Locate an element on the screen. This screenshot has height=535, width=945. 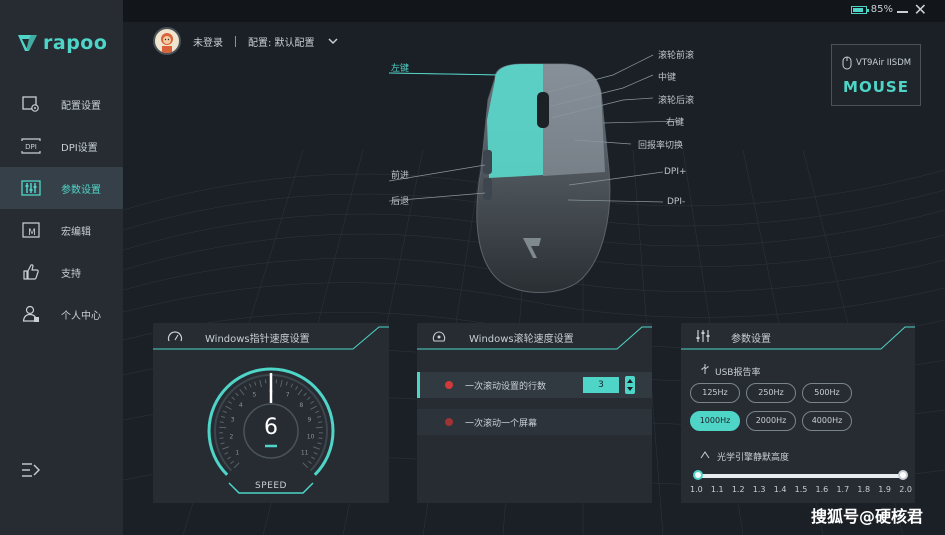
scroll-lines-stepper is located at coordinates (630, 385).